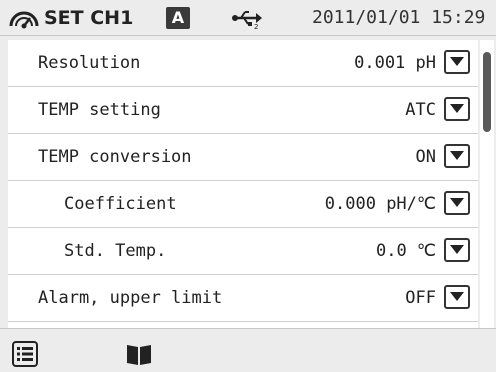  Describe the element at coordinates (395, 63) in the screenshot. I see `setting-value: 0.001 pH` at that location.